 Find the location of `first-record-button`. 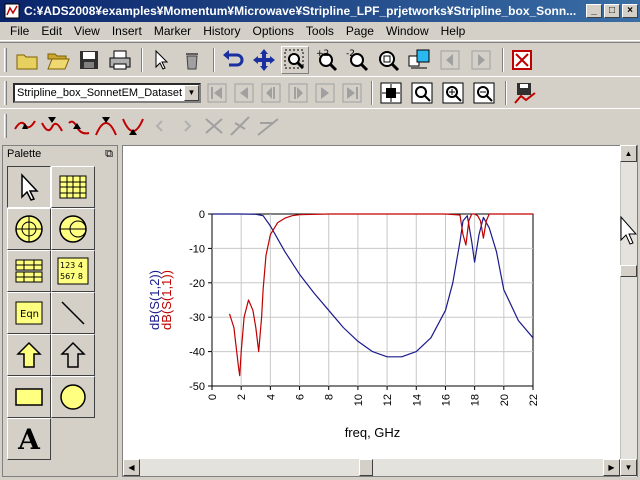

first-record-button is located at coordinates (217, 93).